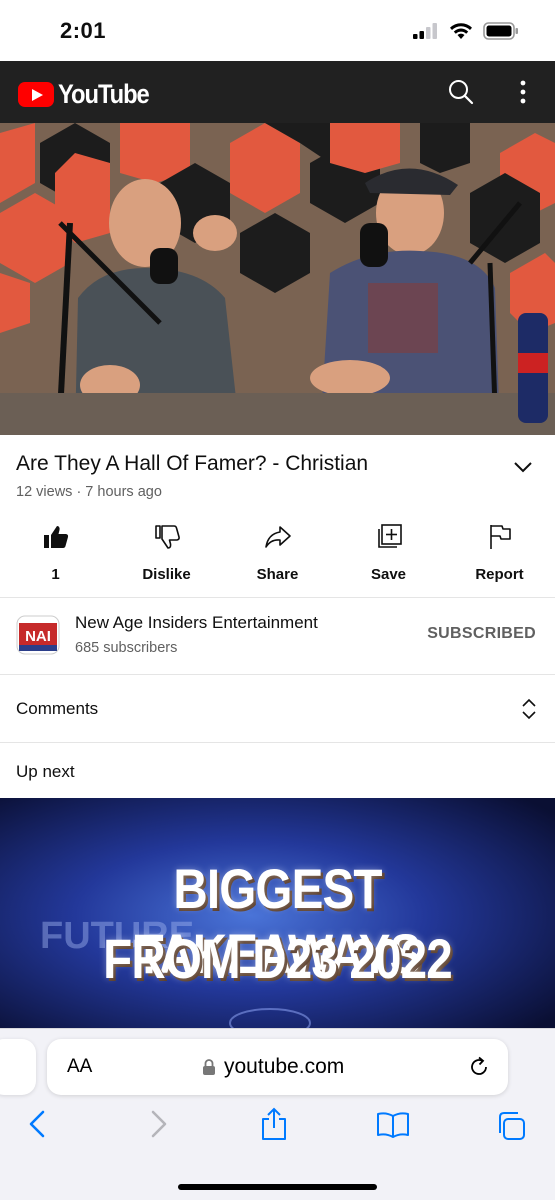  I want to click on up-next-header: Up next, so click(277, 770).